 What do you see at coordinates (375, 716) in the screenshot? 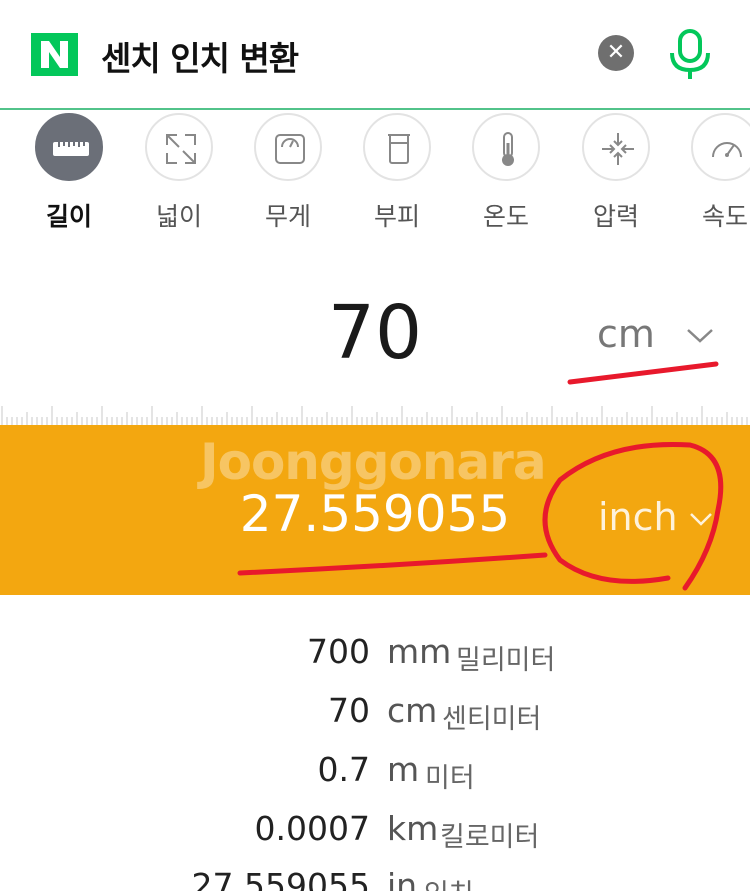
I see `list-item: 70 cm 센티미터` at bounding box center [375, 716].